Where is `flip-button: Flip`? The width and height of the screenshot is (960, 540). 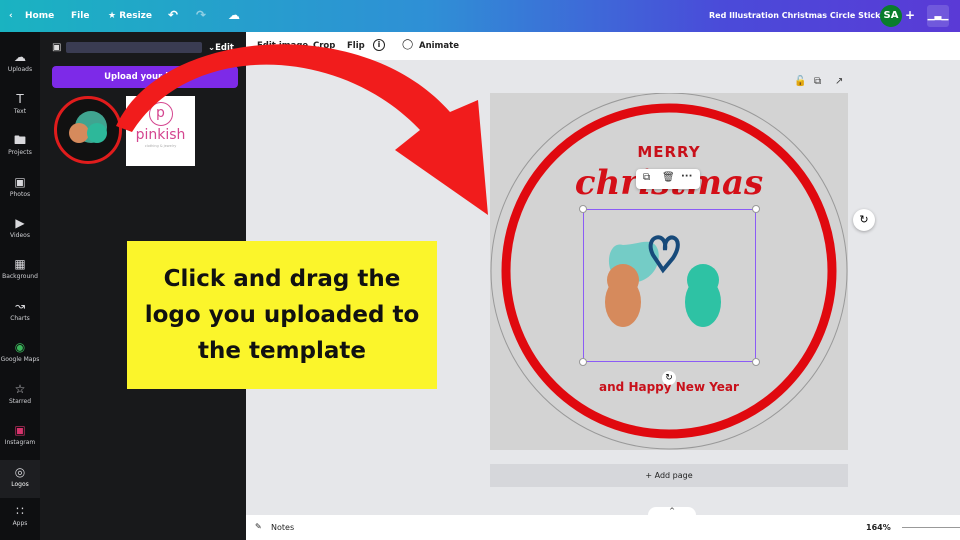
flip-button: Flip is located at coordinates (356, 46).